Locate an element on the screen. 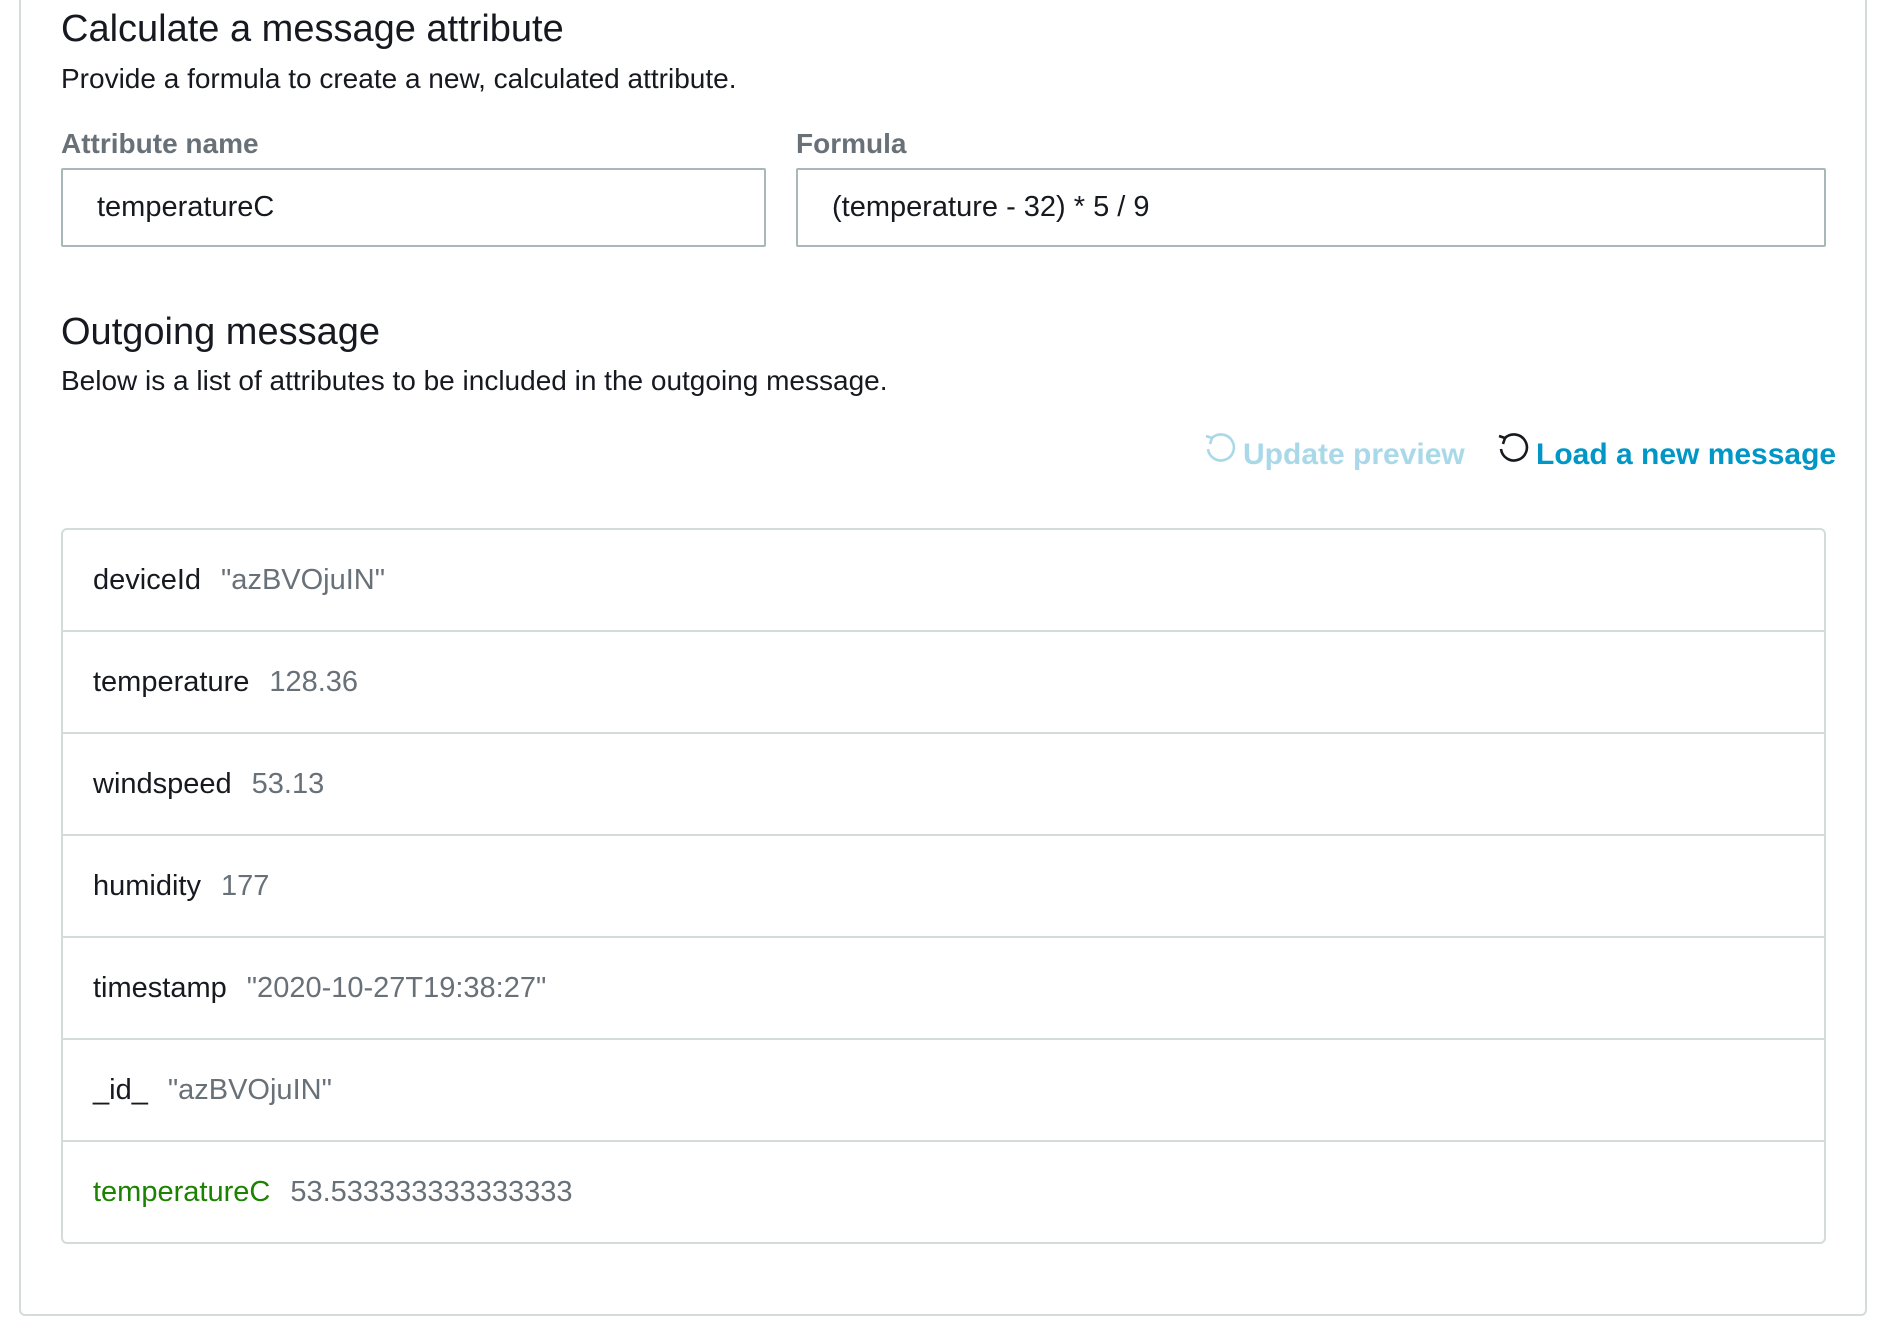 This screenshot has width=1880, height=1330. load-new-message-button: Load a new message is located at coordinates (1666, 452).